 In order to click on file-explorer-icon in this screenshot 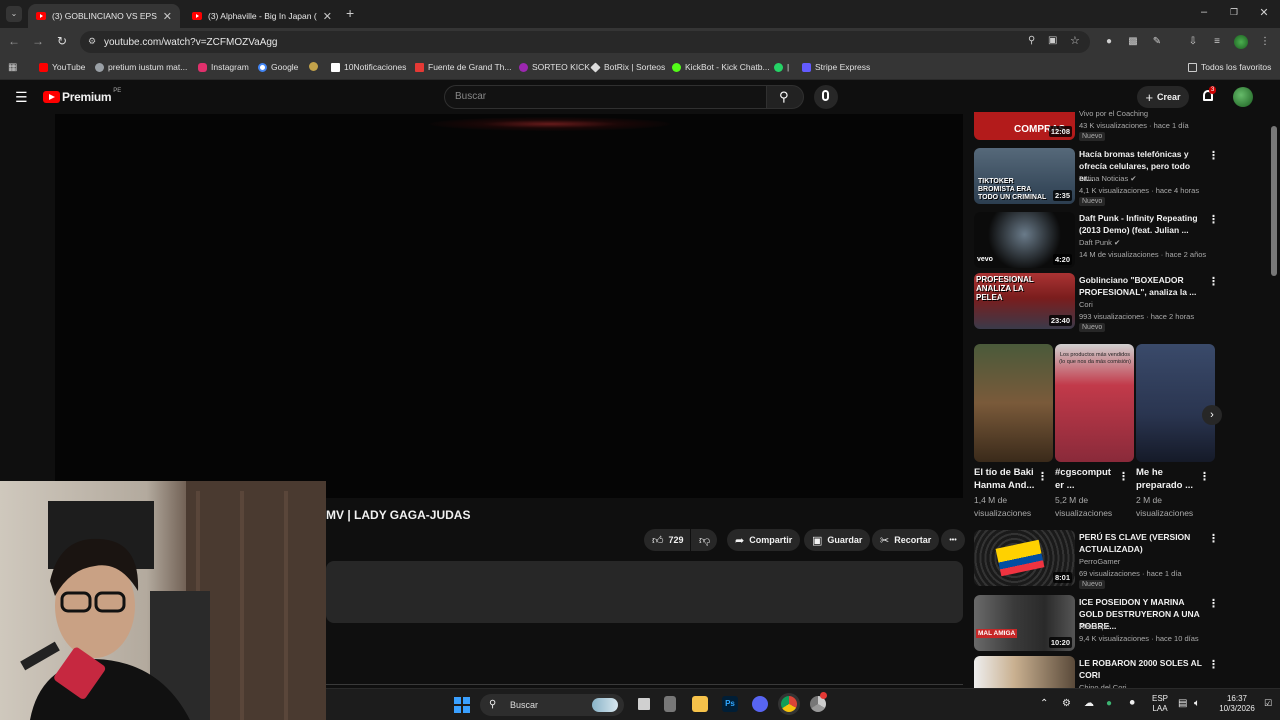, I will do `click(700, 704)`.